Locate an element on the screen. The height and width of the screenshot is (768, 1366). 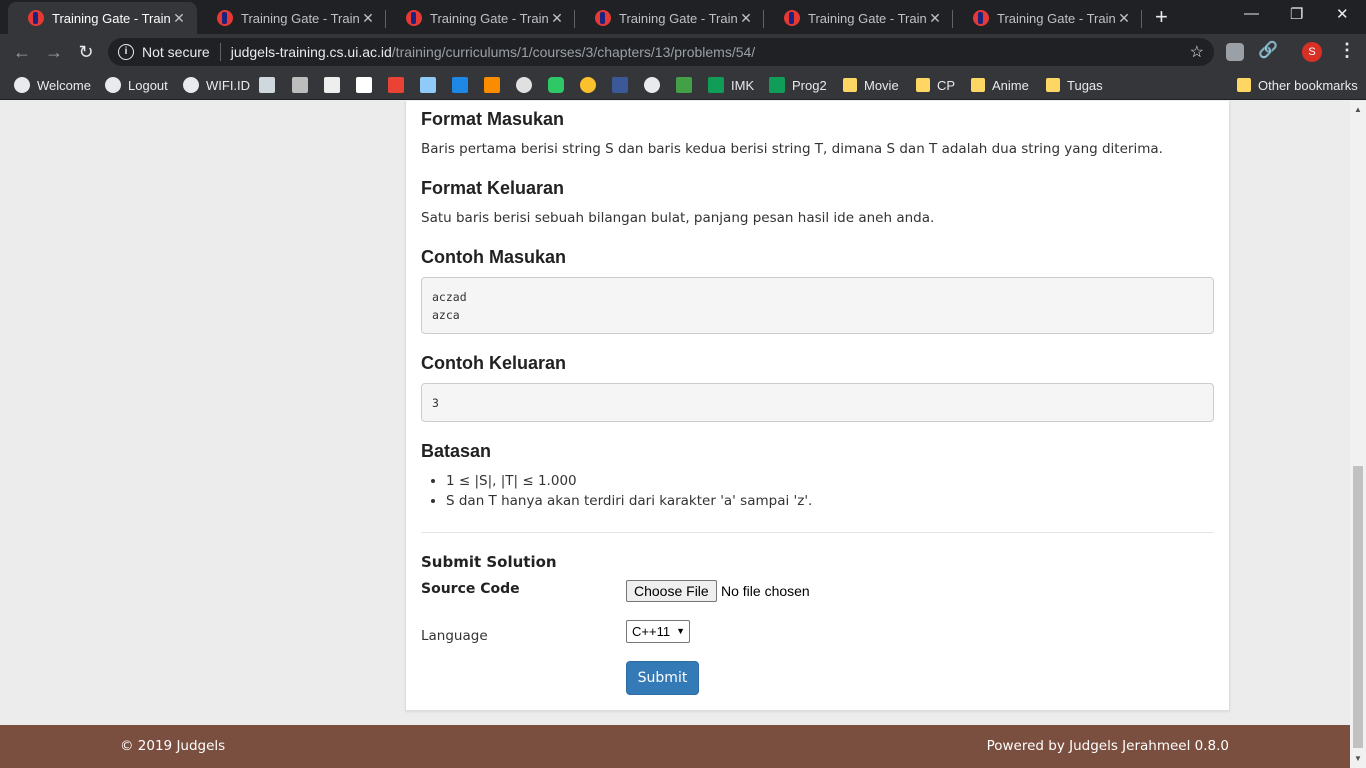
scroll-up-icon: ▲ is located at coordinates (1358, 109).